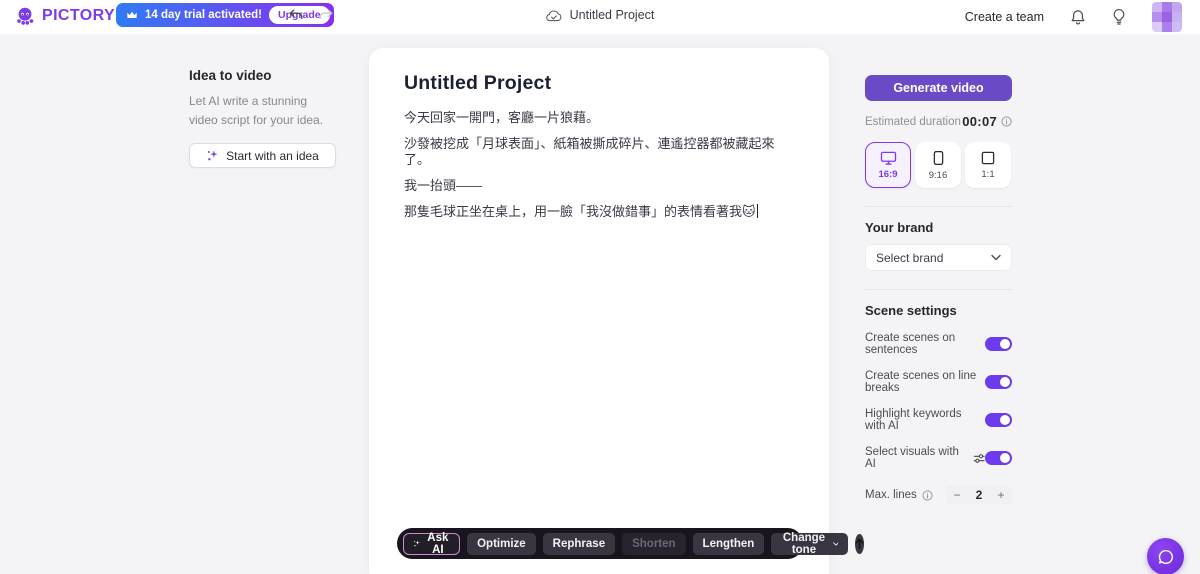  What do you see at coordinates (988, 174) in the screenshot?
I see `ratio-label: 1:1` at bounding box center [988, 174].